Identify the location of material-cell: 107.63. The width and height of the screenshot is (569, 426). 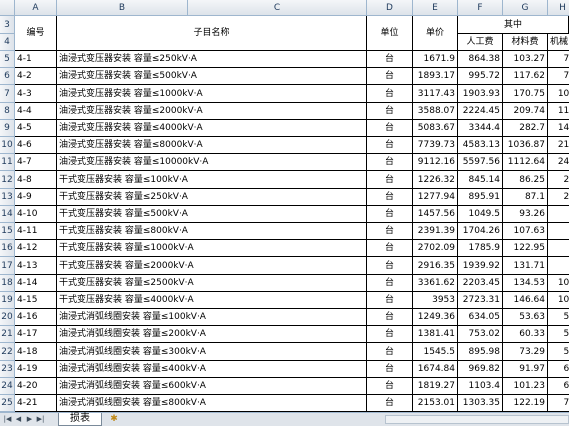
(525, 231).